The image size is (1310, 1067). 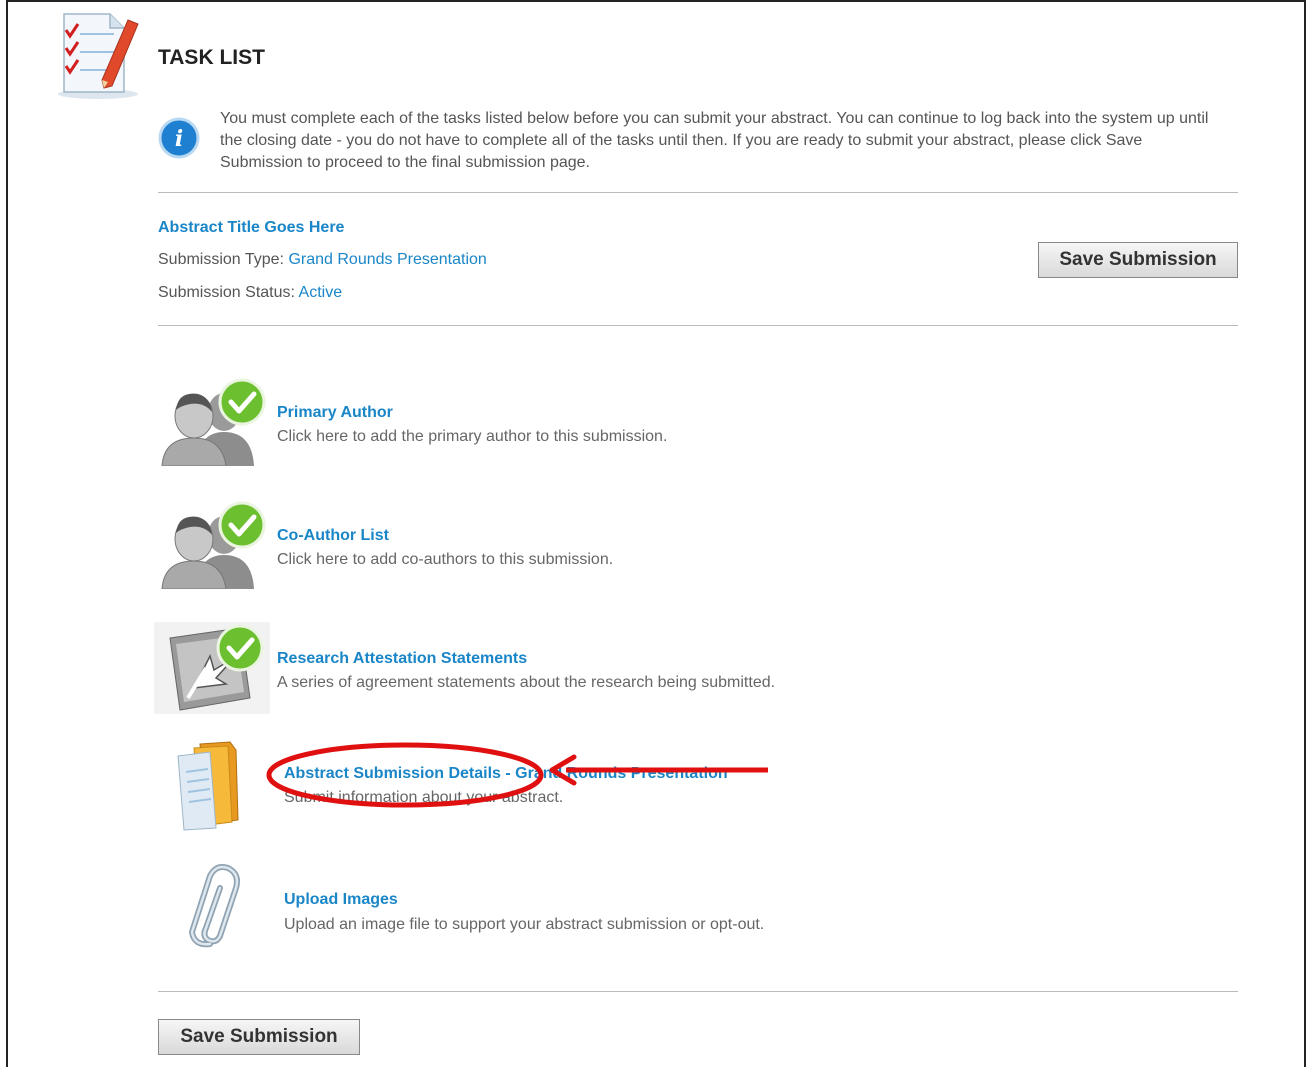 I want to click on task-title: Upload Images, so click(x=341, y=900).